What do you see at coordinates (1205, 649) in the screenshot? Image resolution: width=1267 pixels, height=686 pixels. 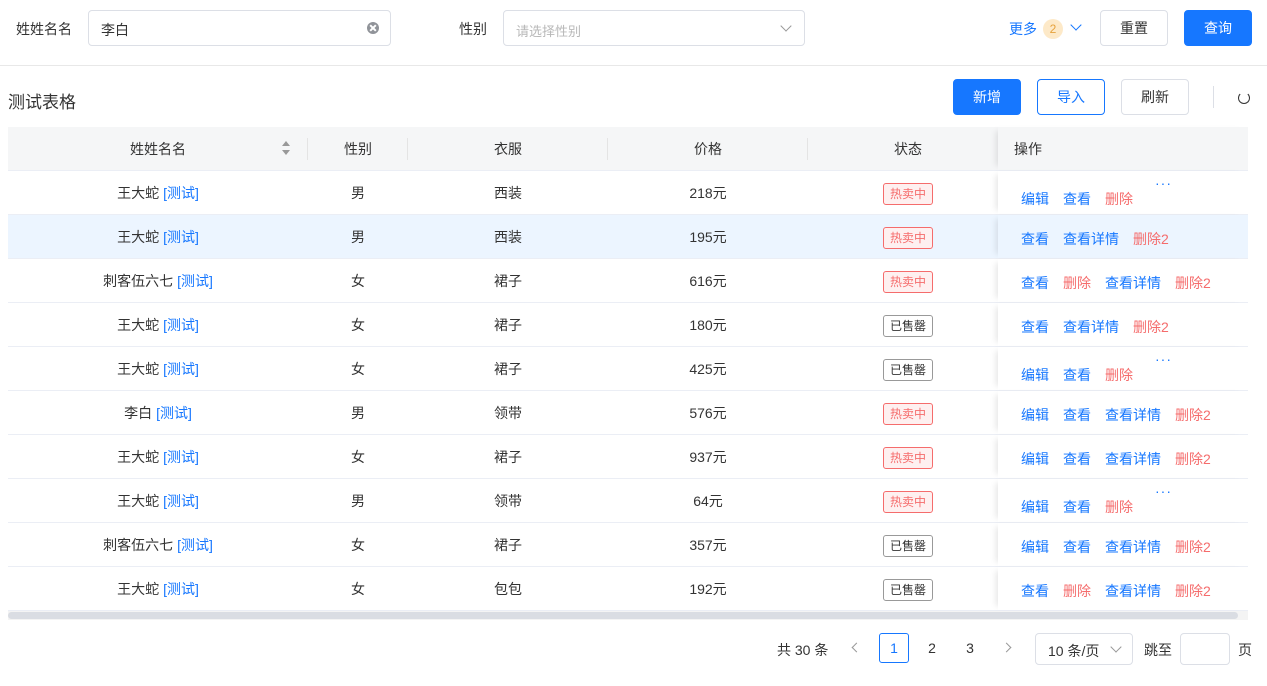 I see `jump-page-input` at bounding box center [1205, 649].